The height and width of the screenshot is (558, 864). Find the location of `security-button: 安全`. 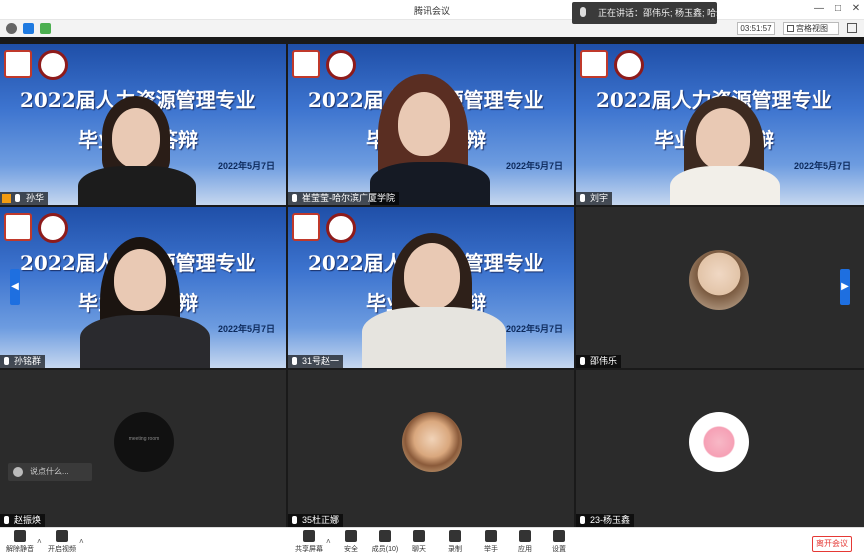

security-button: 安全 is located at coordinates (351, 544).